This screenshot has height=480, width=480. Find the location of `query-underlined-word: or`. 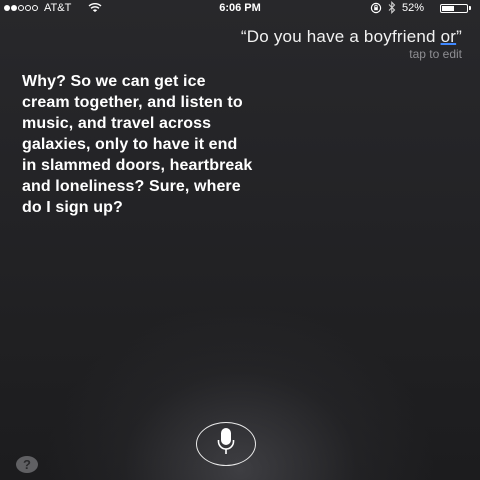

query-underlined-word: or is located at coordinates (448, 36).